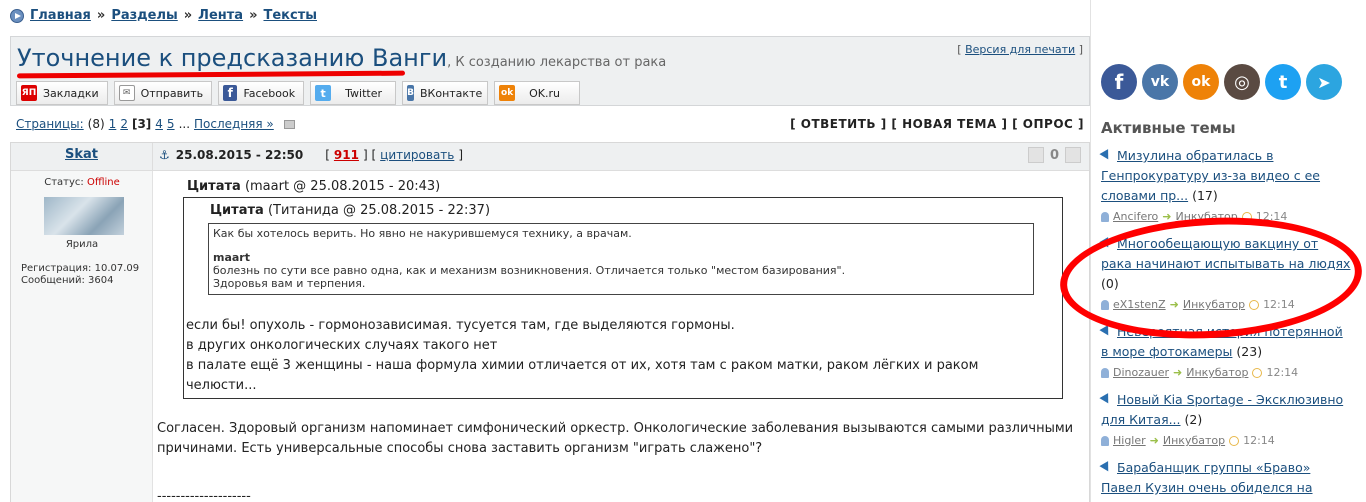 The image size is (1366, 502). Describe the element at coordinates (1221, 82) in the screenshot. I see `social-links: f vk ok ◎ t ➤` at that location.